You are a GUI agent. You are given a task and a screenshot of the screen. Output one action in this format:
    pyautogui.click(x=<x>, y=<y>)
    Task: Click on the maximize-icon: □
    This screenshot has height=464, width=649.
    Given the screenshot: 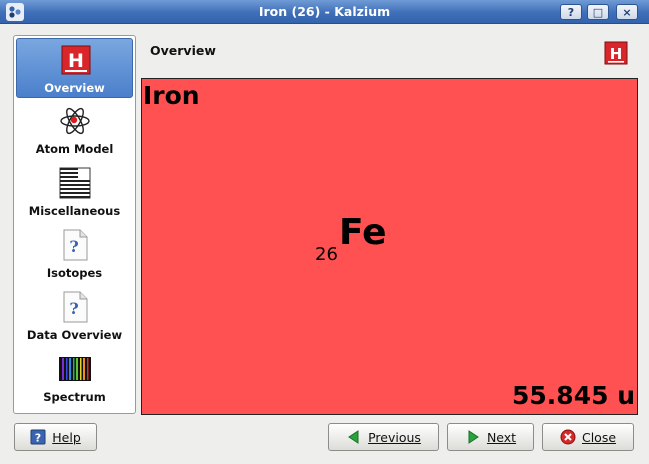 What is the action you would take?
    pyautogui.click(x=598, y=12)
    